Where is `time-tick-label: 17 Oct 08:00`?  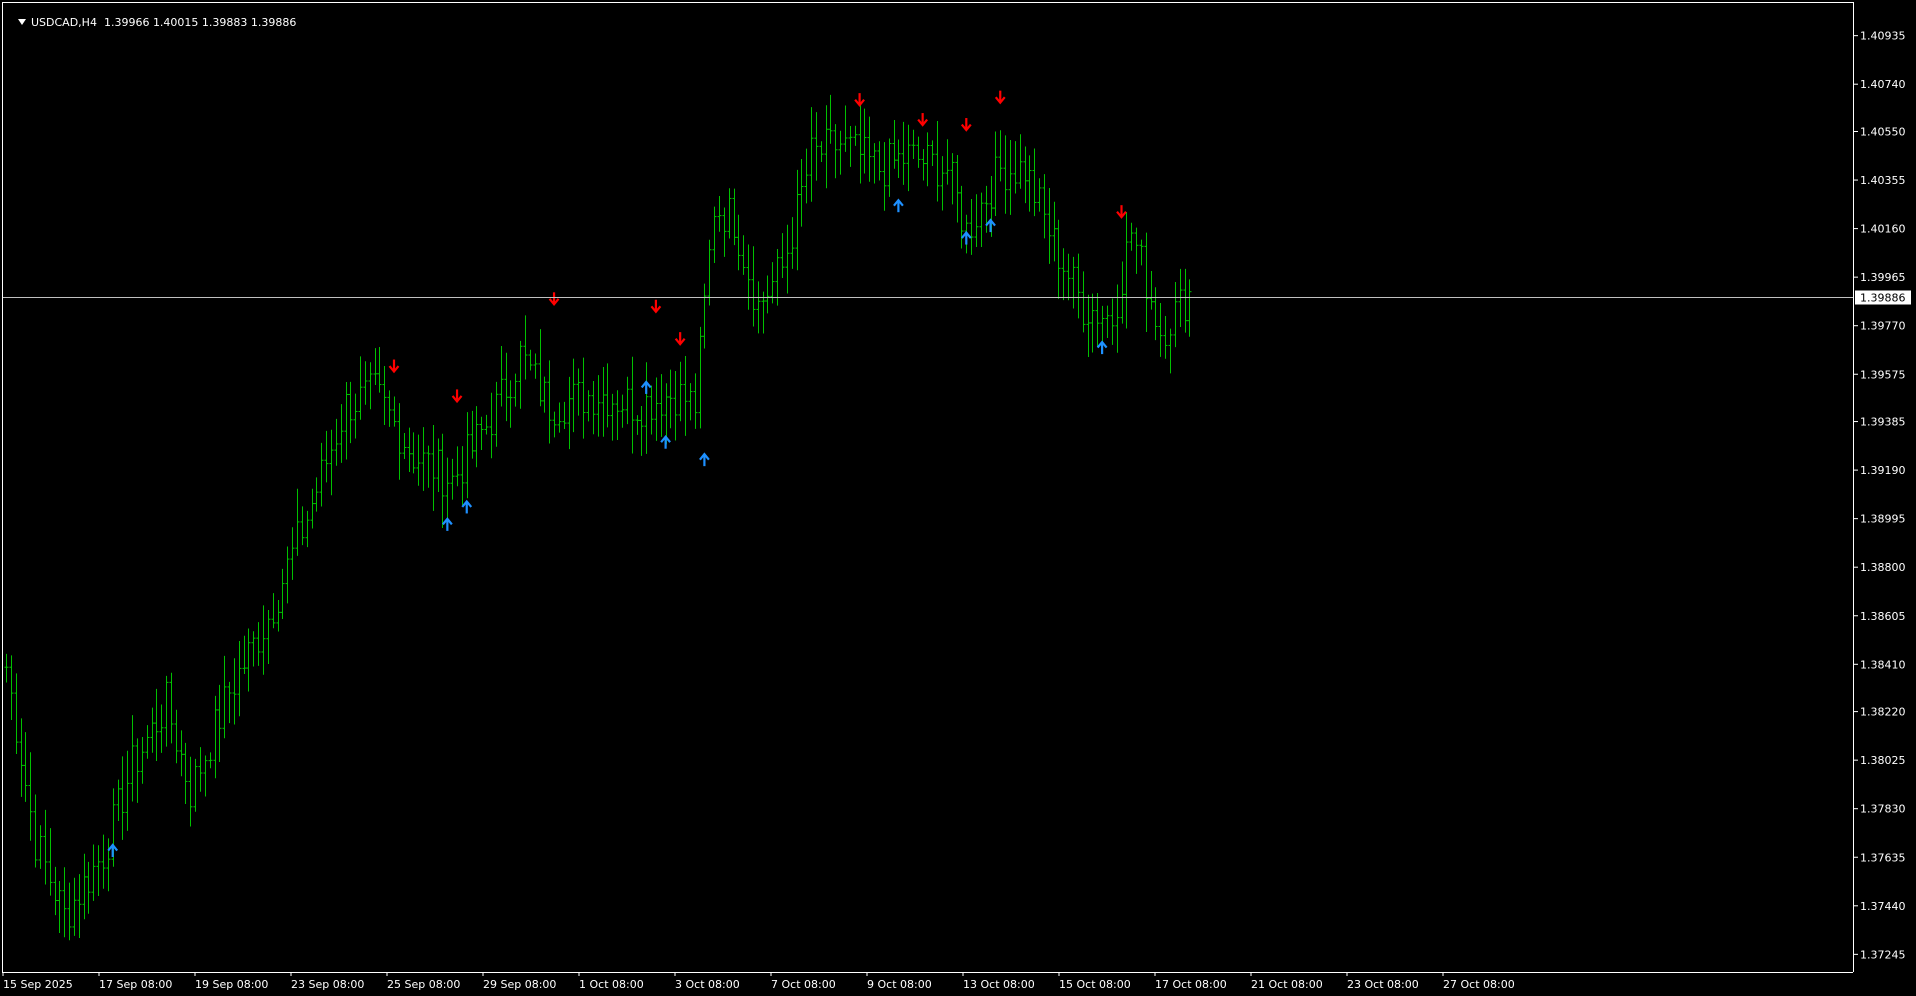 time-tick-label: 17 Oct 08:00 is located at coordinates (1191, 984).